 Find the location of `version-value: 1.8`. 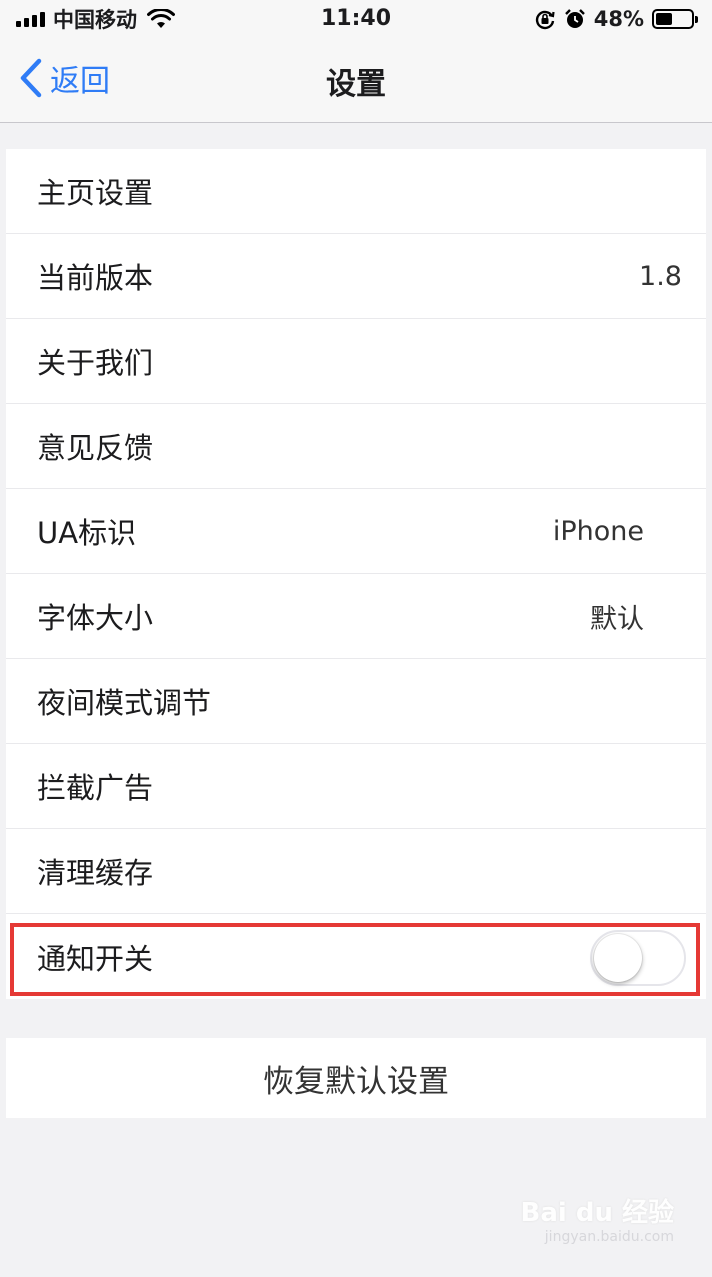

version-value: 1.8 is located at coordinates (660, 276).